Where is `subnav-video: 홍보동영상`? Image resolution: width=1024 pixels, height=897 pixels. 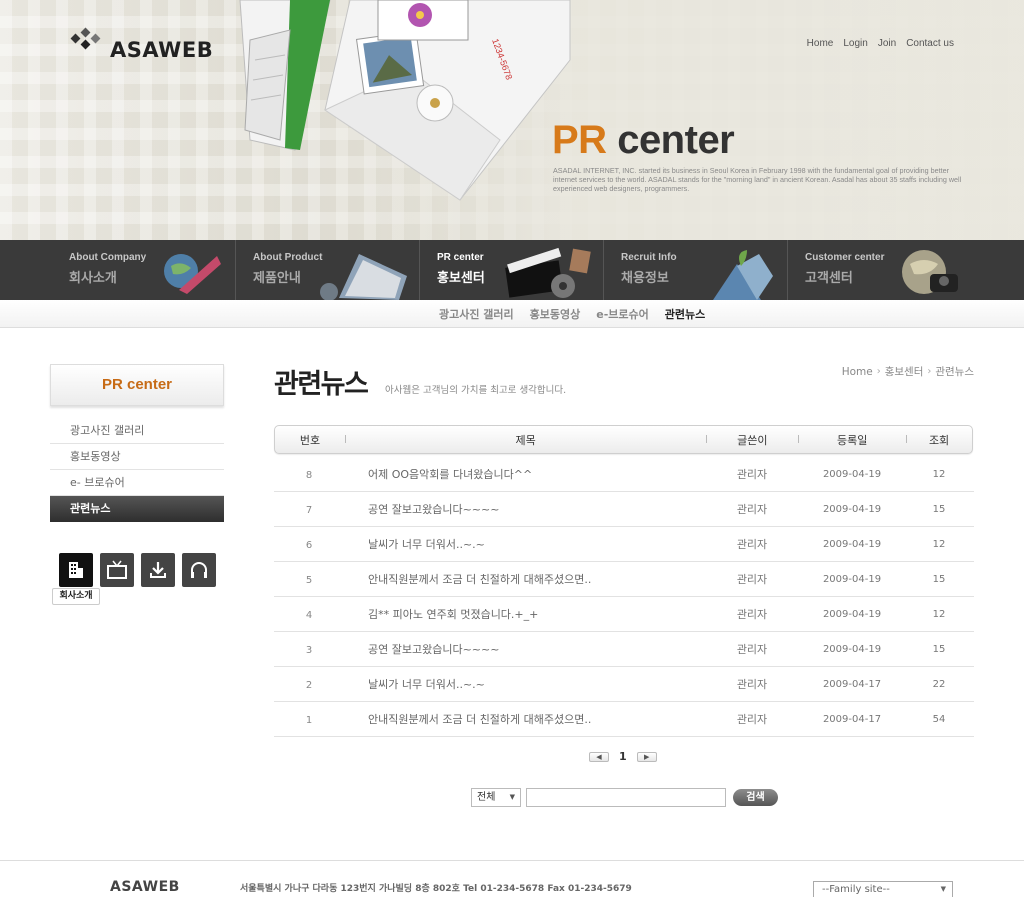
subnav-video: 홍보동영상 is located at coordinates (555, 314).